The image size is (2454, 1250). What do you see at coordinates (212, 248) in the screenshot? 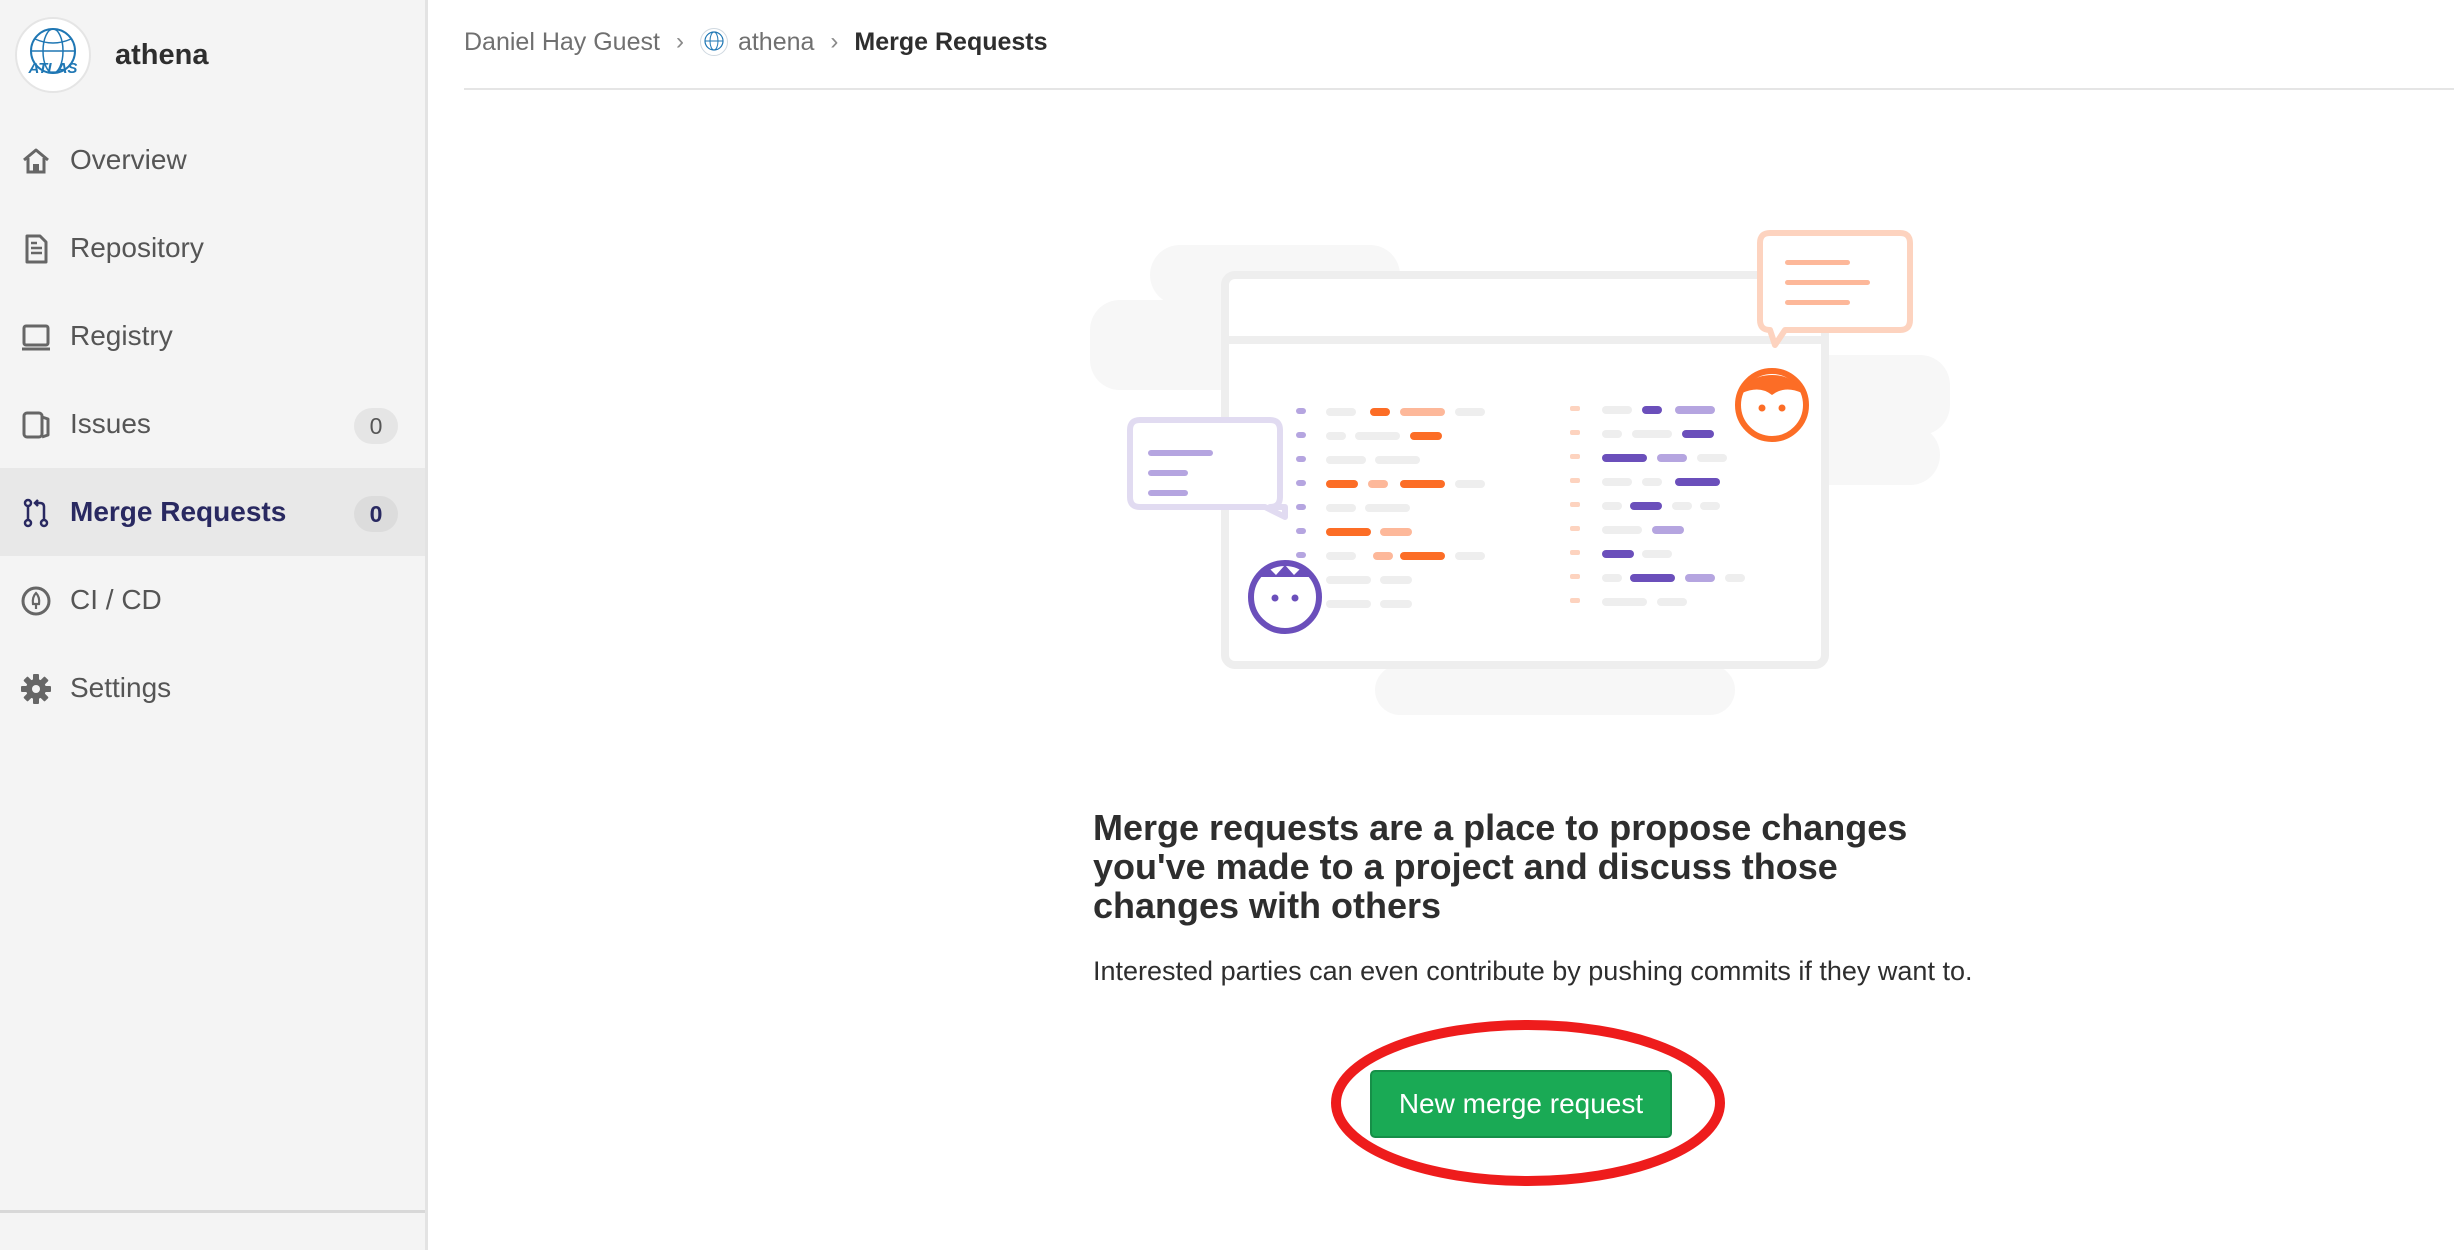
I see `sidebar-item-repository: Repository` at bounding box center [212, 248].